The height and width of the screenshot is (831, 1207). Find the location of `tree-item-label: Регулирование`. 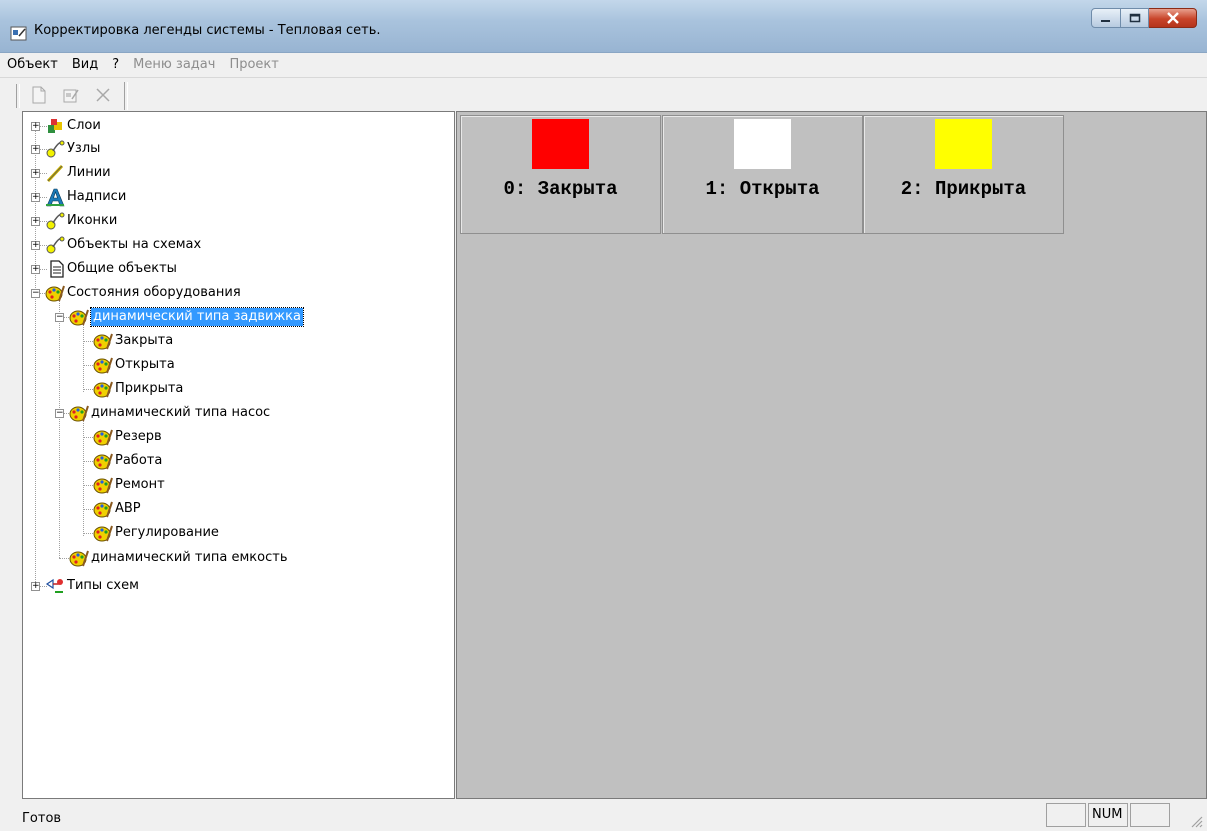

tree-item-label: Регулирование is located at coordinates (167, 532).